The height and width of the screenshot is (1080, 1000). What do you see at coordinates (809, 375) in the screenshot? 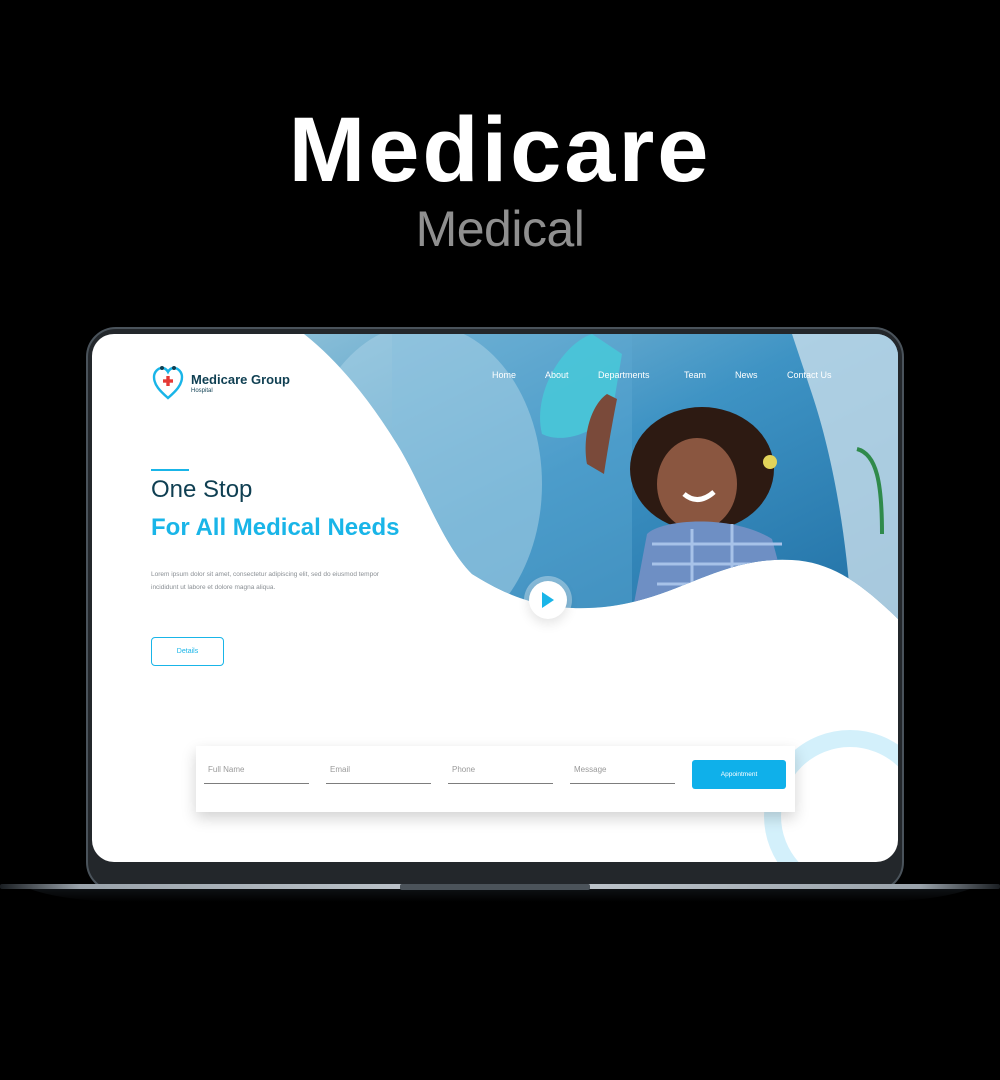
I see `nav-contact-us: Contact Us` at bounding box center [809, 375].